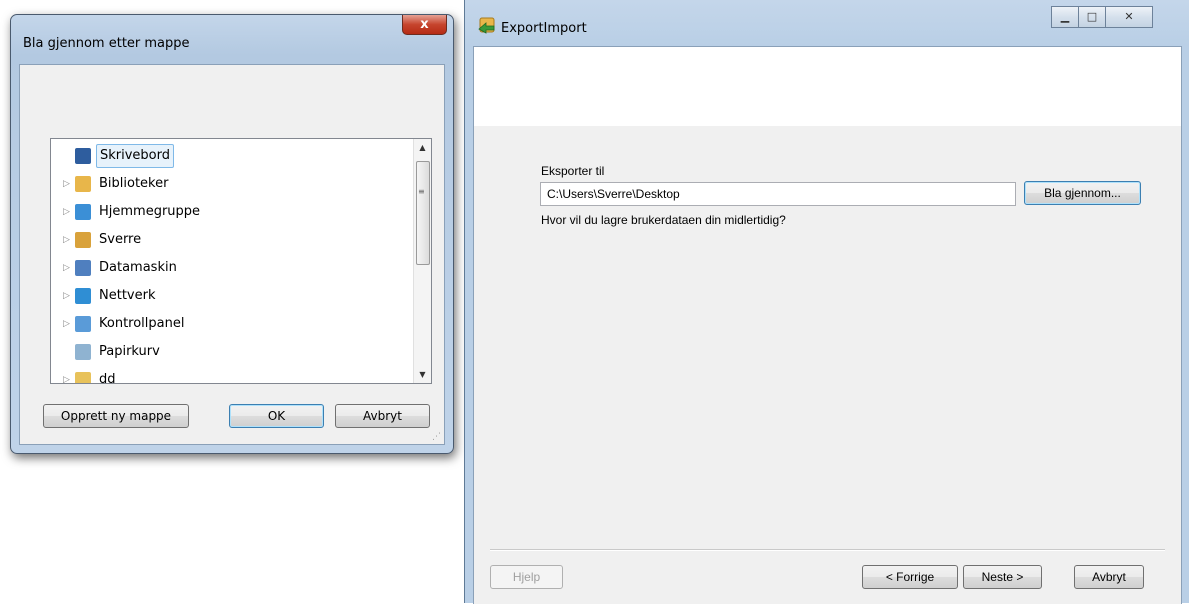 This screenshot has width=1189, height=604. Describe the element at coordinates (231, 268) in the screenshot. I see `tree-item: ▷ Datamaskin` at that location.